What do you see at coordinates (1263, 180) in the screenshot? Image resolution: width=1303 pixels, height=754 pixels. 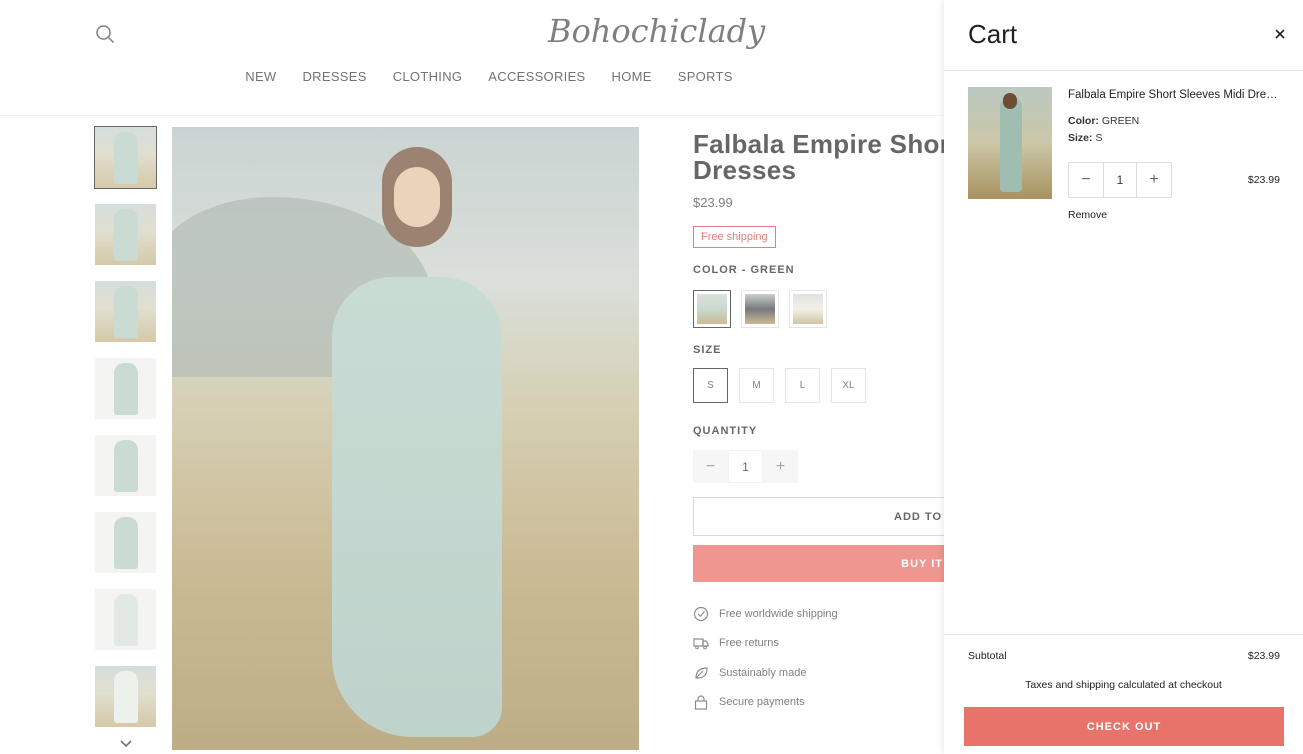 I see `cart-item-price: $23.99` at bounding box center [1263, 180].